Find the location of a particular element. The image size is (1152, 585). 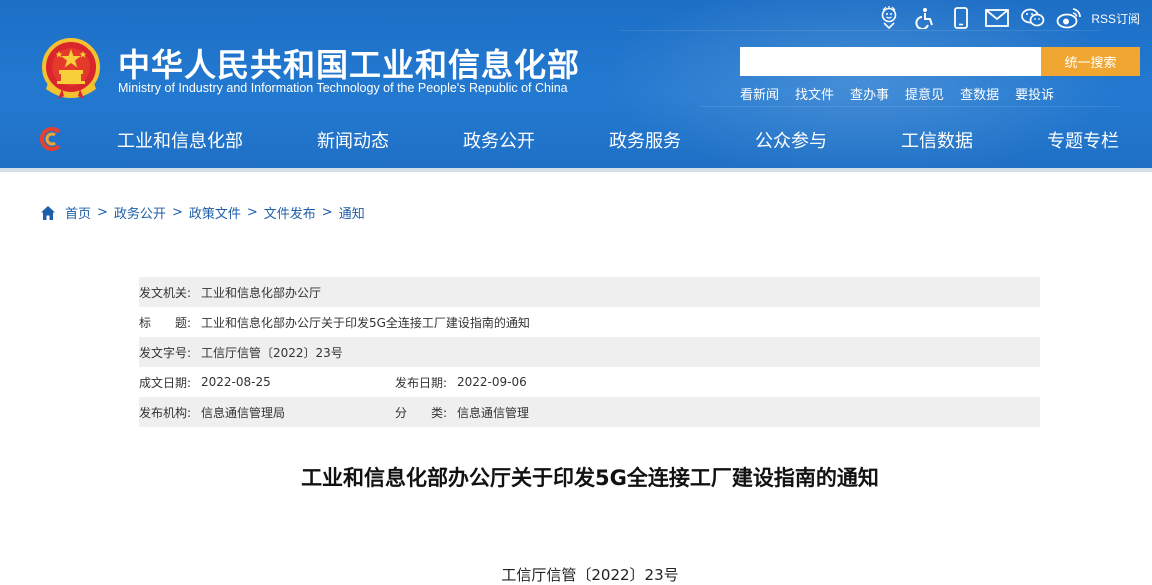

nav-item-news: 新闻动态 is located at coordinates (353, 140).